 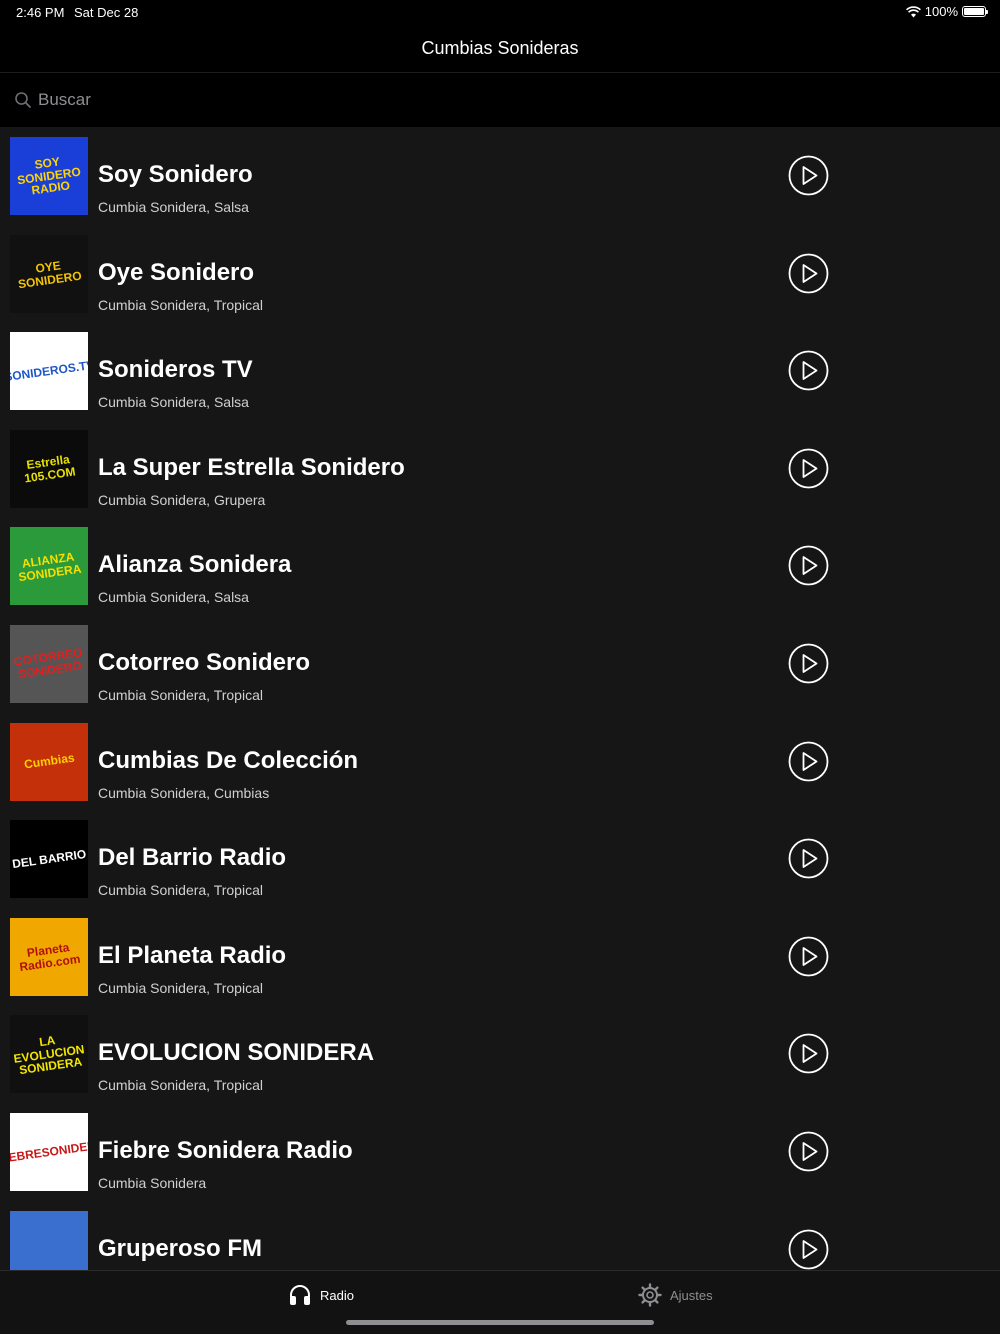 I want to click on station-logo-text: LA EVOLUCION SONIDERA, so click(x=49, y=1055).